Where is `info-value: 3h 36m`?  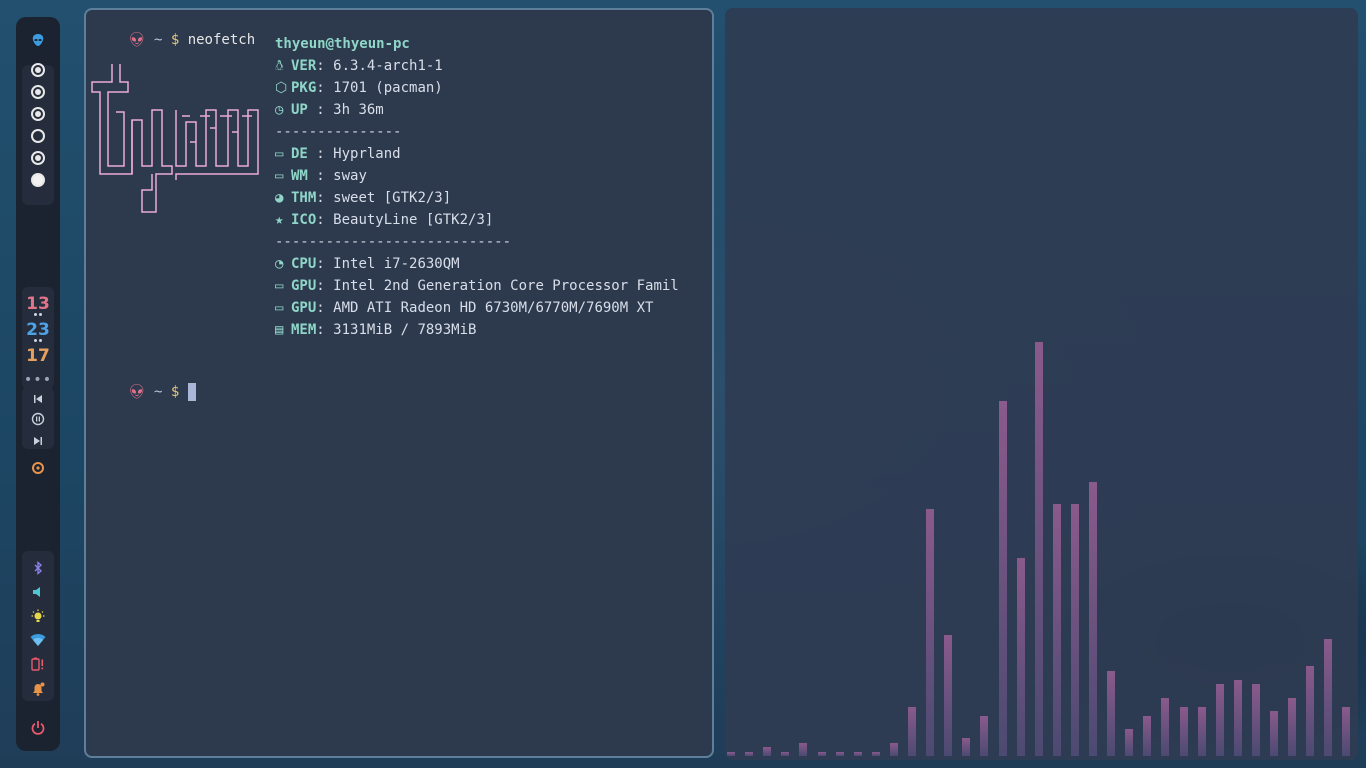 info-value: 3h 36m is located at coordinates (358, 110).